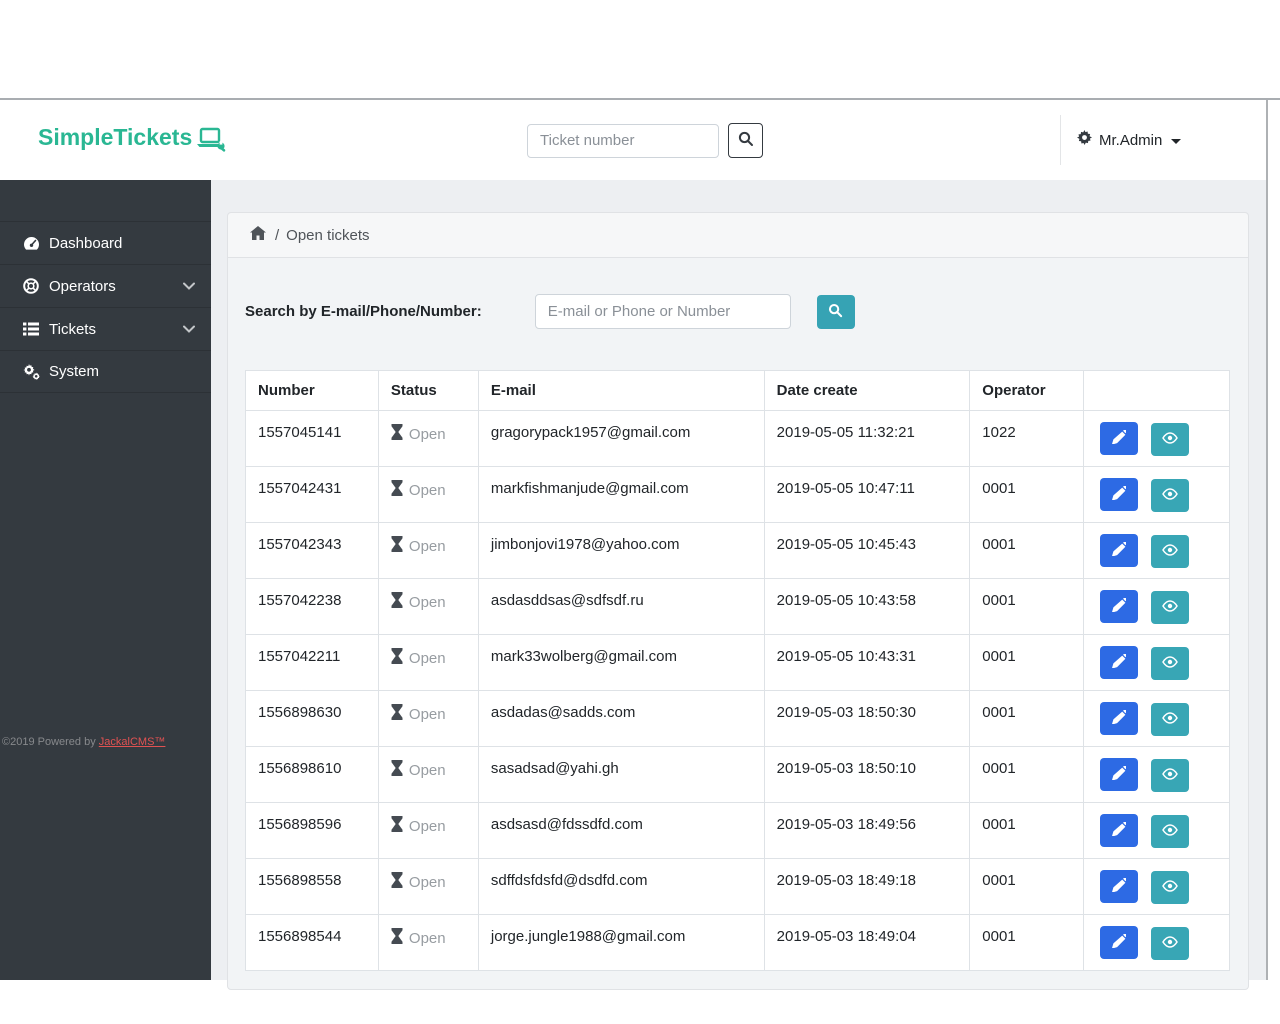 The image size is (1280, 1024). I want to click on cell-date-create: 2019-05-05 11:32:21, so click(867, 438).